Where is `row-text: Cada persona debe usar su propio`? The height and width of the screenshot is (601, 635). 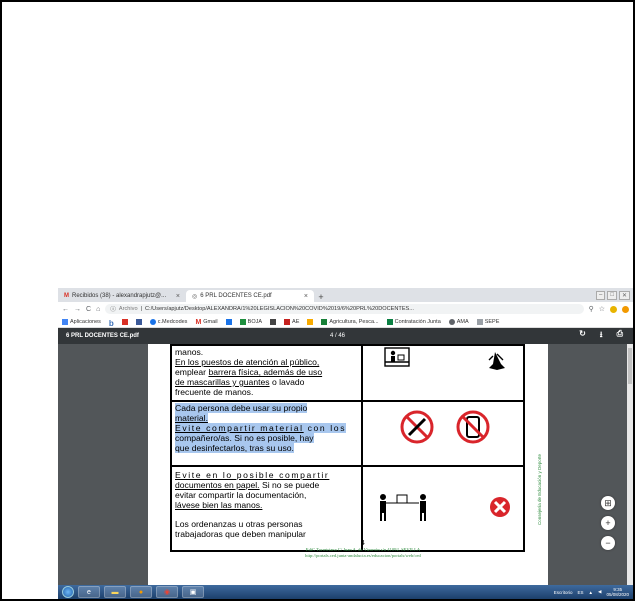 row-text: Cada persona debe usar su propio is located at coordinates (241, 408).